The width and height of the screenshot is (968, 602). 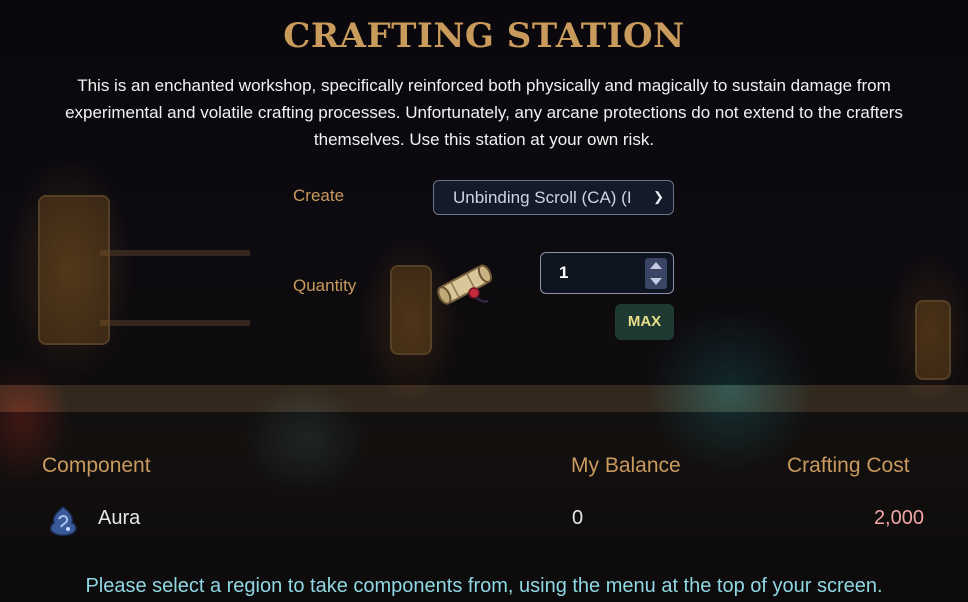 I want to click on create-select-value: Unbinding Scroll (CA) (I, so click(x=542, y=197).